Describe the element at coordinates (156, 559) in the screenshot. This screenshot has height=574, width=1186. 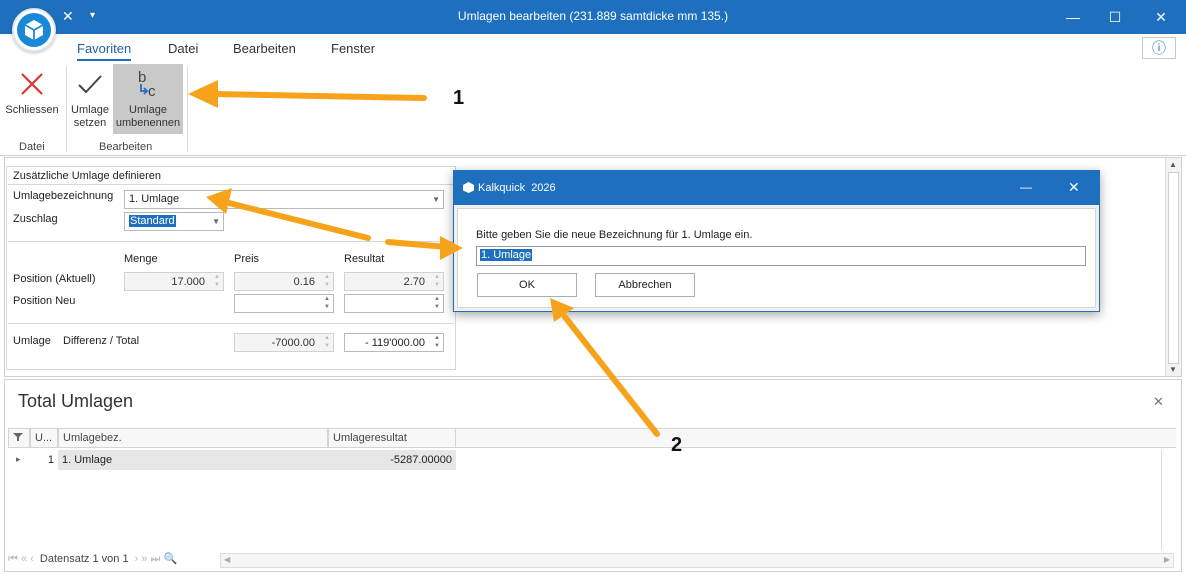
I see `nav-last-button: ⏭` at that location.